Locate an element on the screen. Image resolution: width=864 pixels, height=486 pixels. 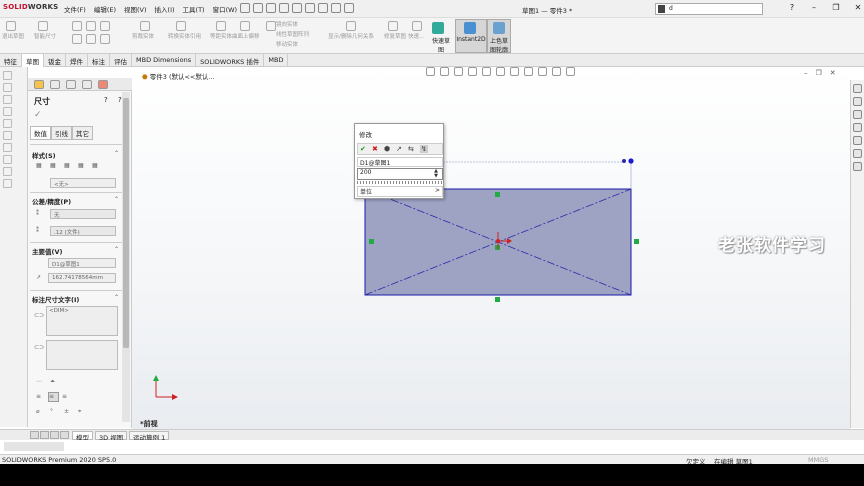
tab-weldments: 焊件 is located at coordinates (77, 60).